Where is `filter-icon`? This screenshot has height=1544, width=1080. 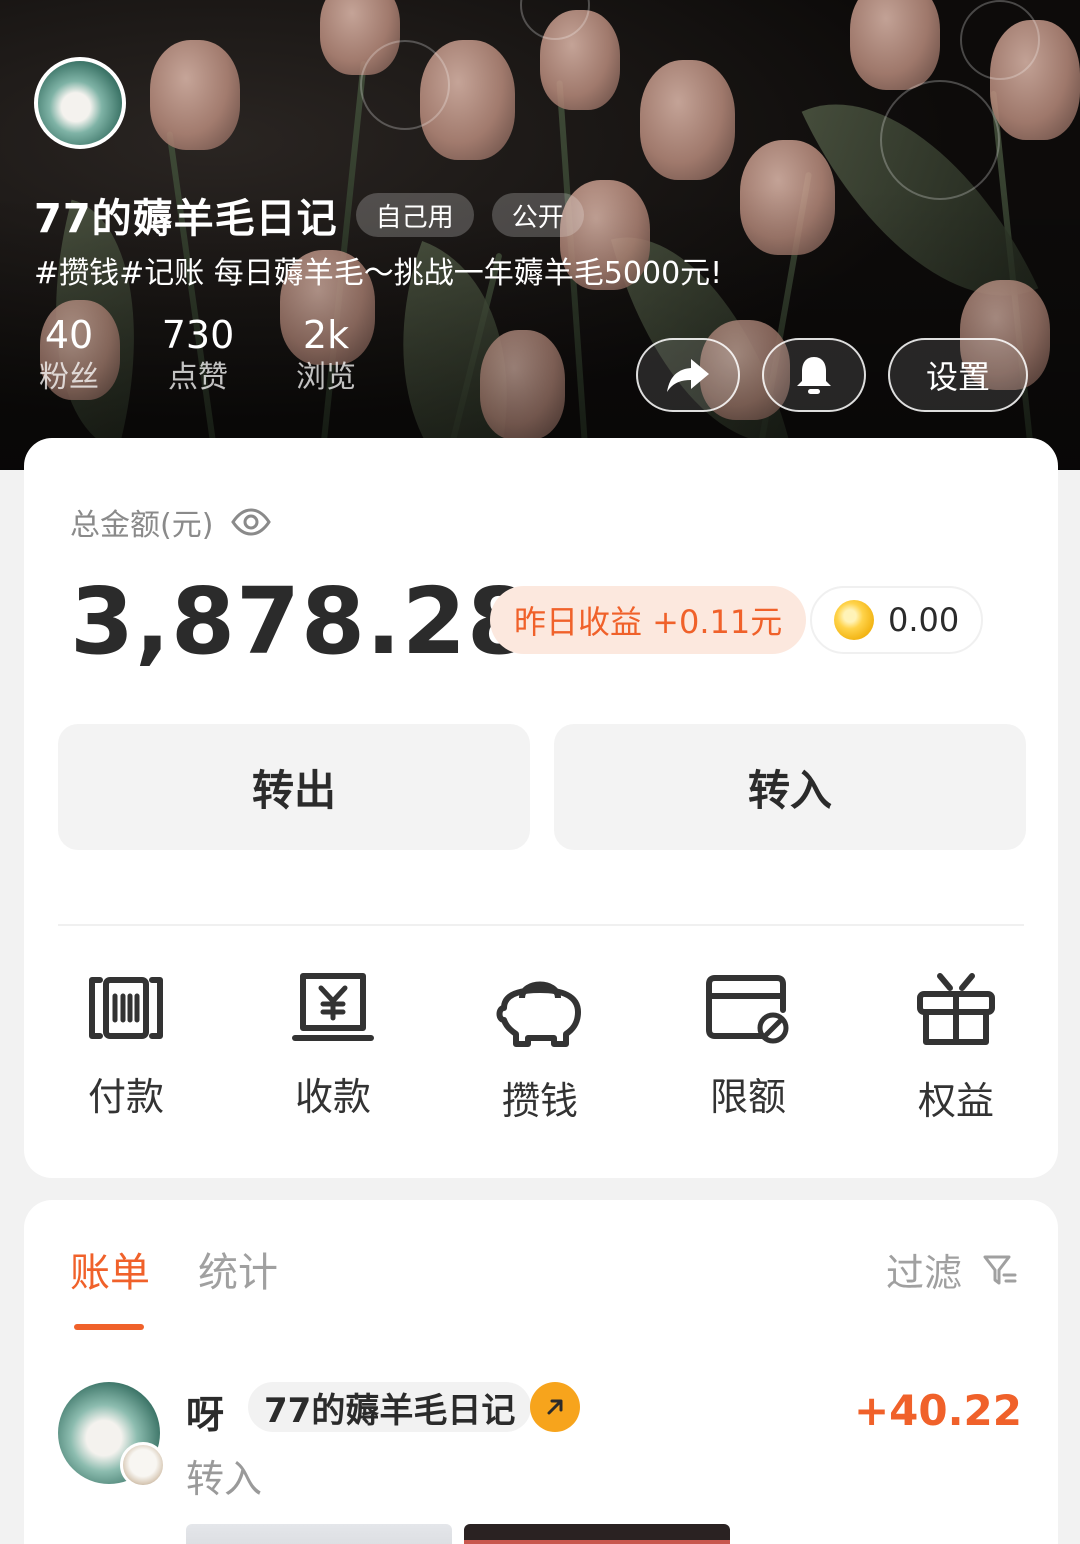 filter-icon is located at coordinates (1000, 1269).